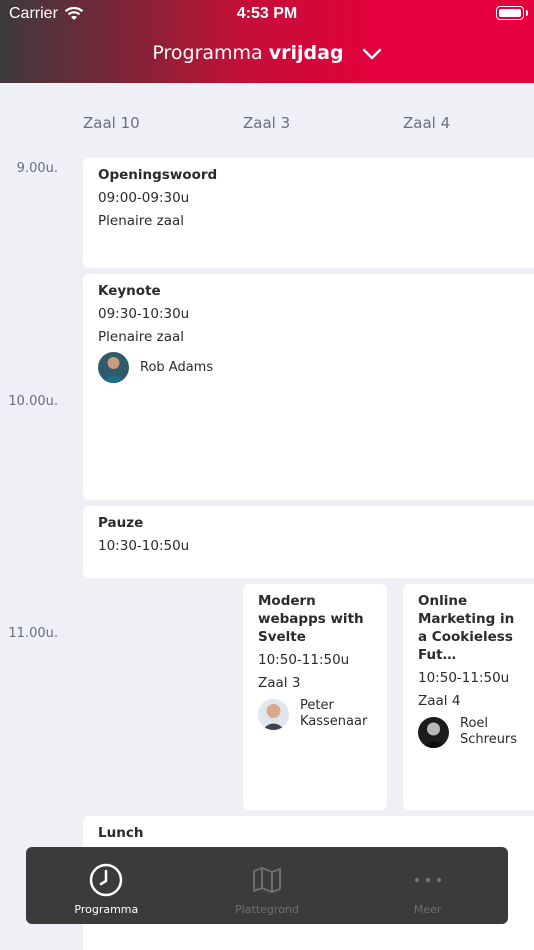  What do you see at coordinates (427, 885) in the screenshot?
I see `tab-meer: Meer` at bounding box center [427, 885].